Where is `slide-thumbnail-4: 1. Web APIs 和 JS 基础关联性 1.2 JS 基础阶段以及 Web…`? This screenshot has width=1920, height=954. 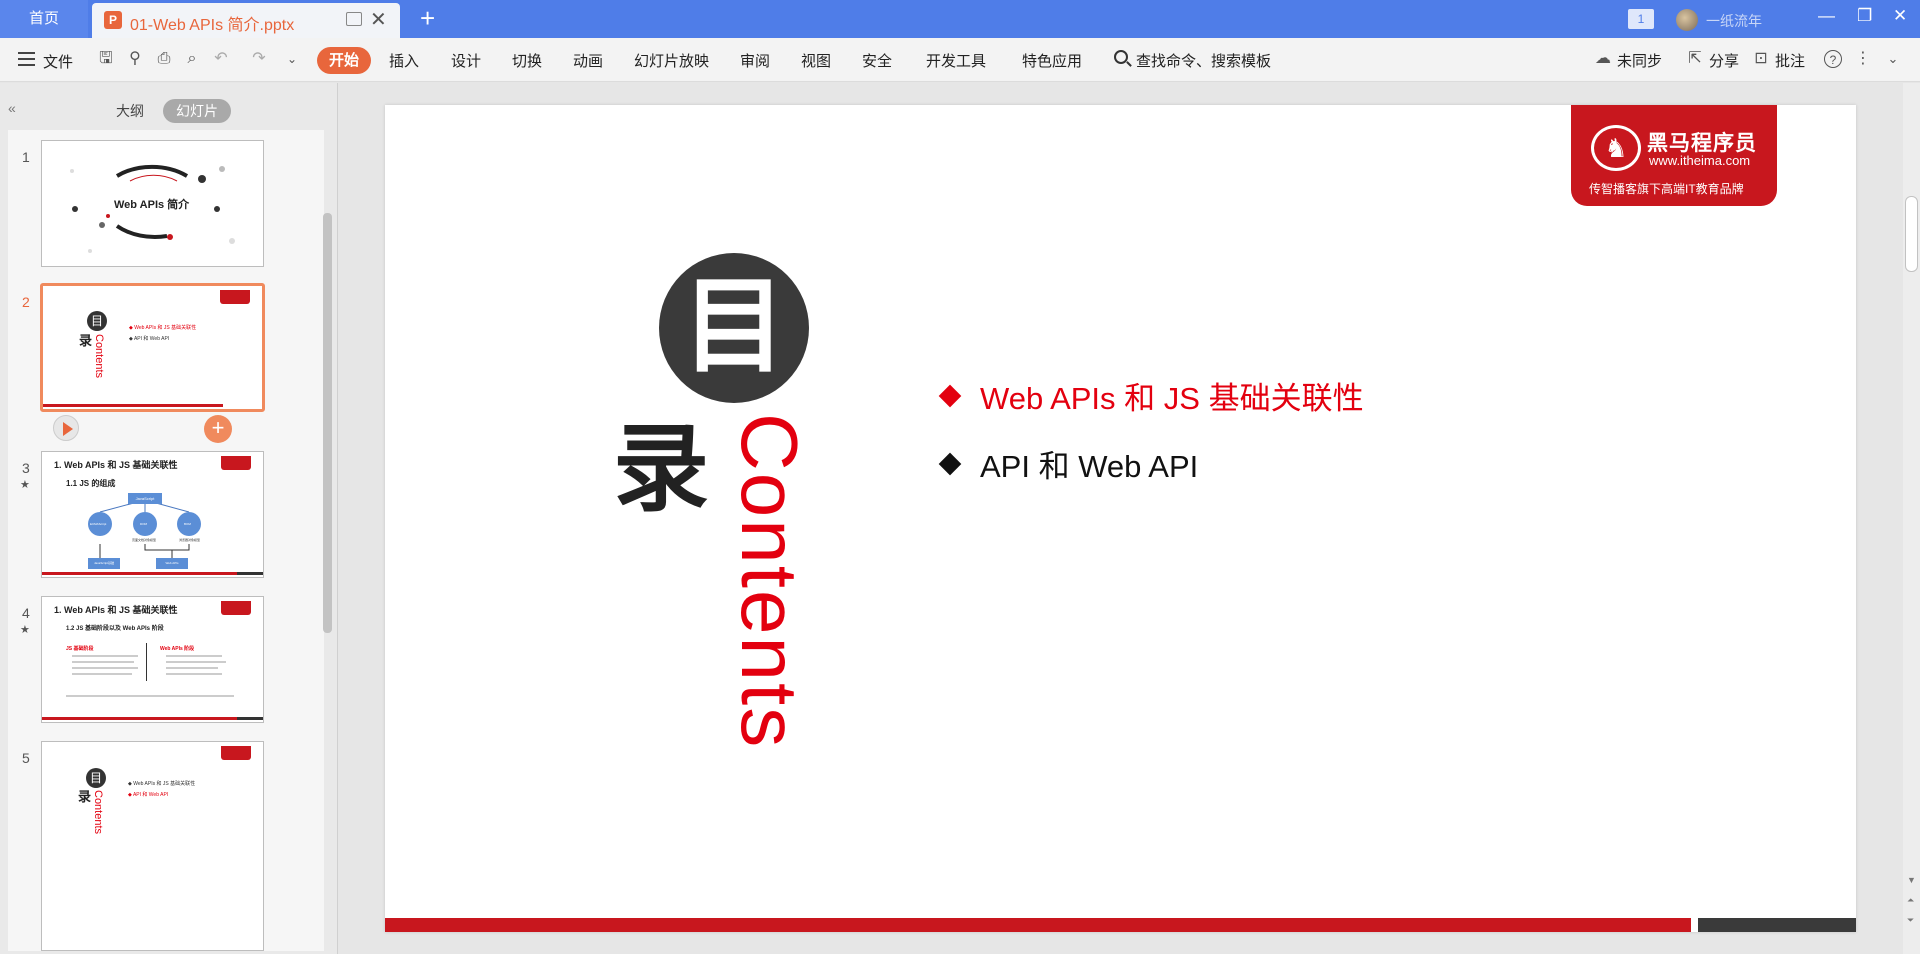 slide-thumbnail-4: 1. Web APIs 和 JS 基础关联性 1.2 JS 基础阶段以及 Web… is located at coordinates (152, 659).